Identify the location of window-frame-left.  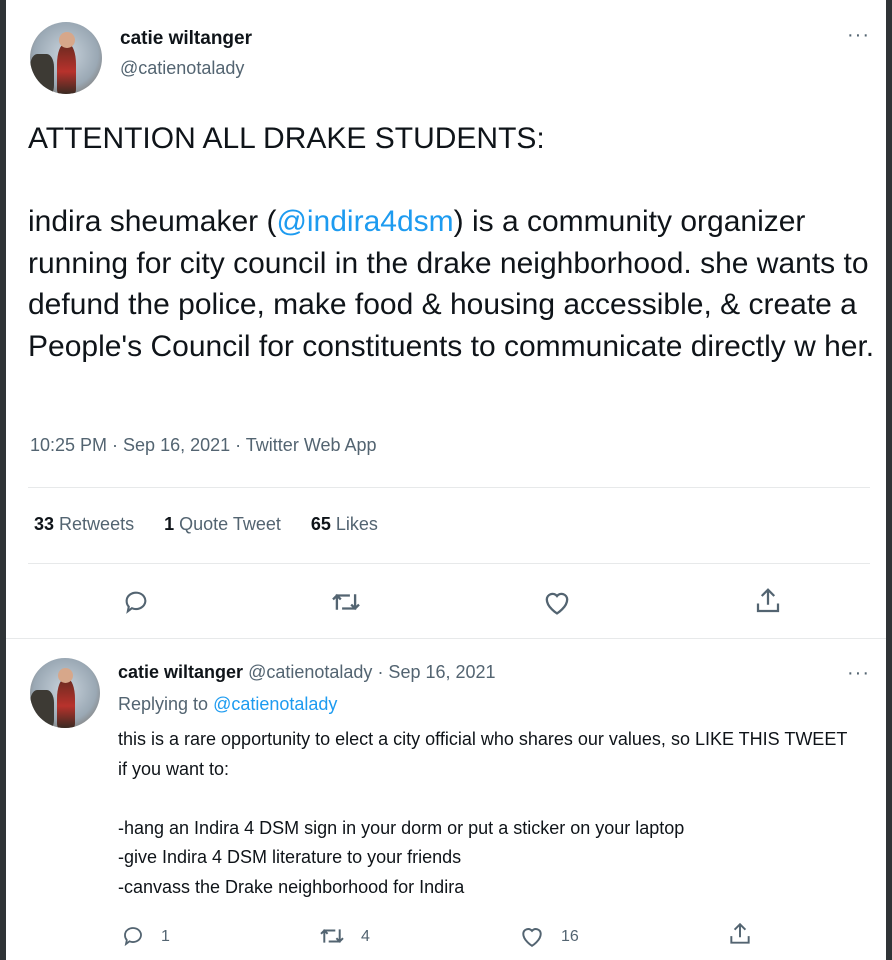
(3, 480).